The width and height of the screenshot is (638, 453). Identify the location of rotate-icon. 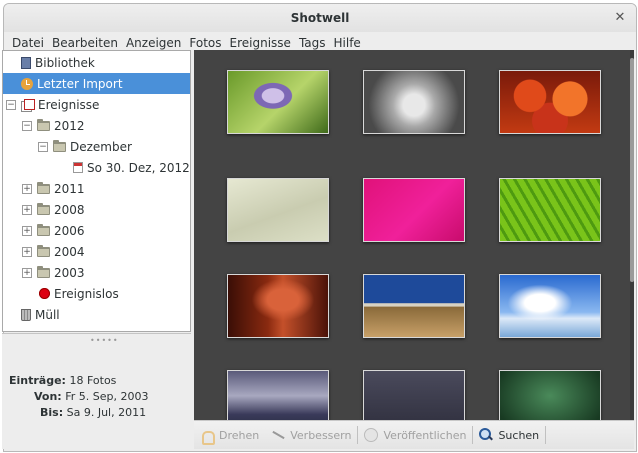
(207, 436).